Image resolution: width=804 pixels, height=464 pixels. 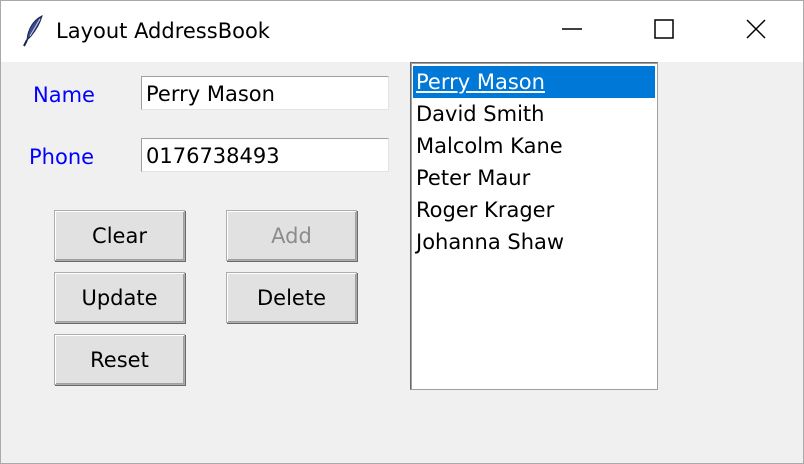 I want to click on clear-button: Clear, so click(x=119, y=235).